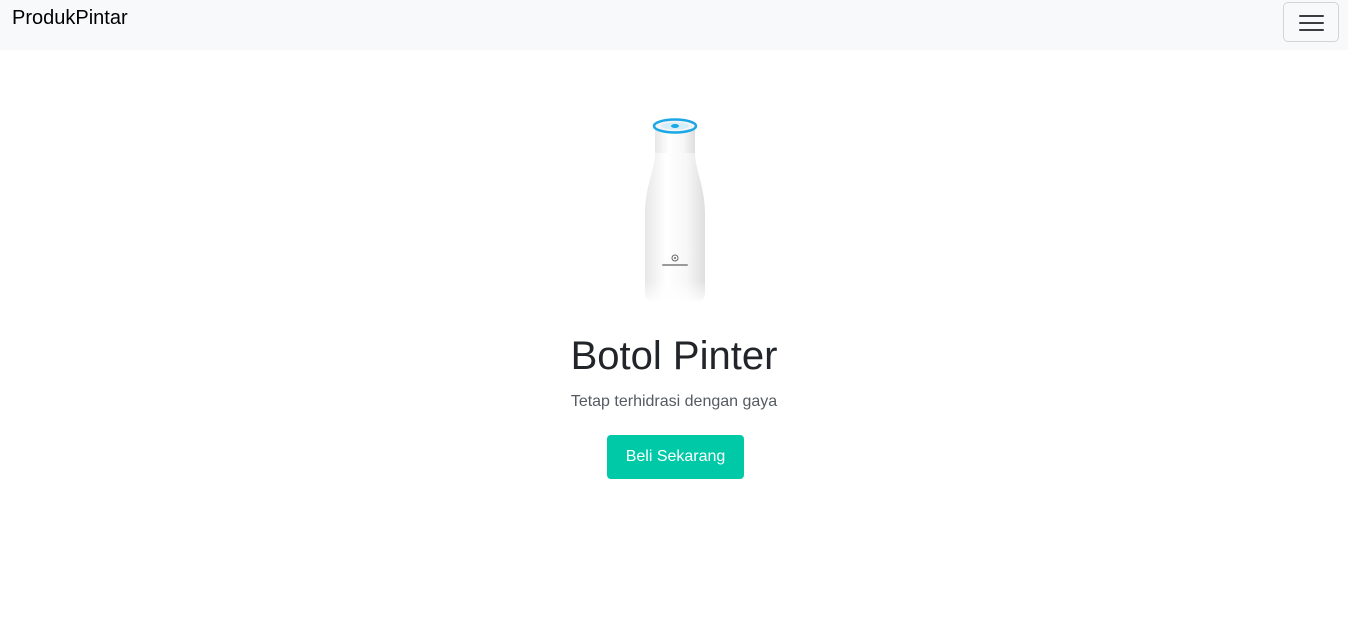 This screenshot has width=1348, height=626. I want to click on brand-logo-link: ProdukPintar, so click(70, 18).